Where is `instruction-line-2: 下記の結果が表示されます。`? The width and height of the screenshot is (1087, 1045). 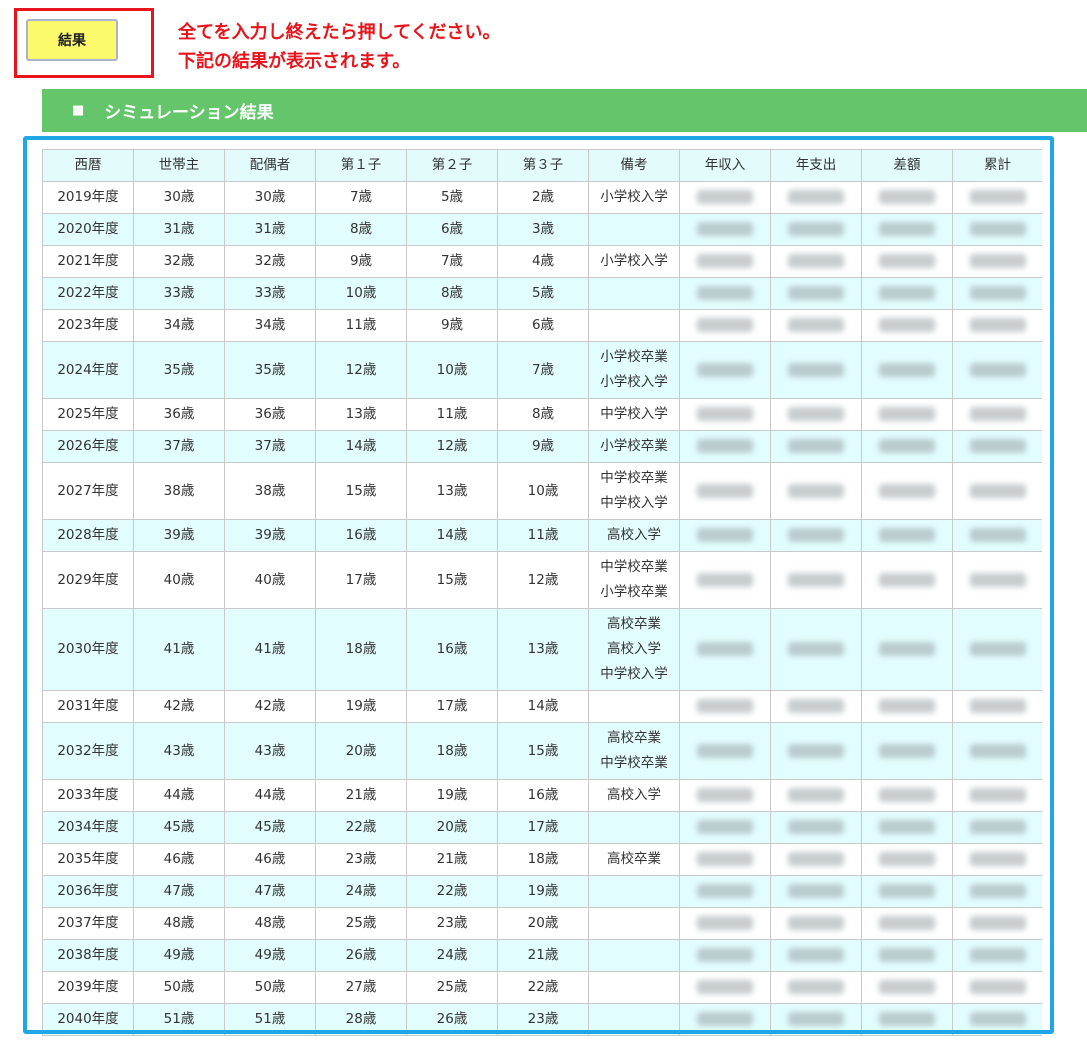
instruction-line-2: 下記の結果が表示されます。 is located at coordinates (294, 61).